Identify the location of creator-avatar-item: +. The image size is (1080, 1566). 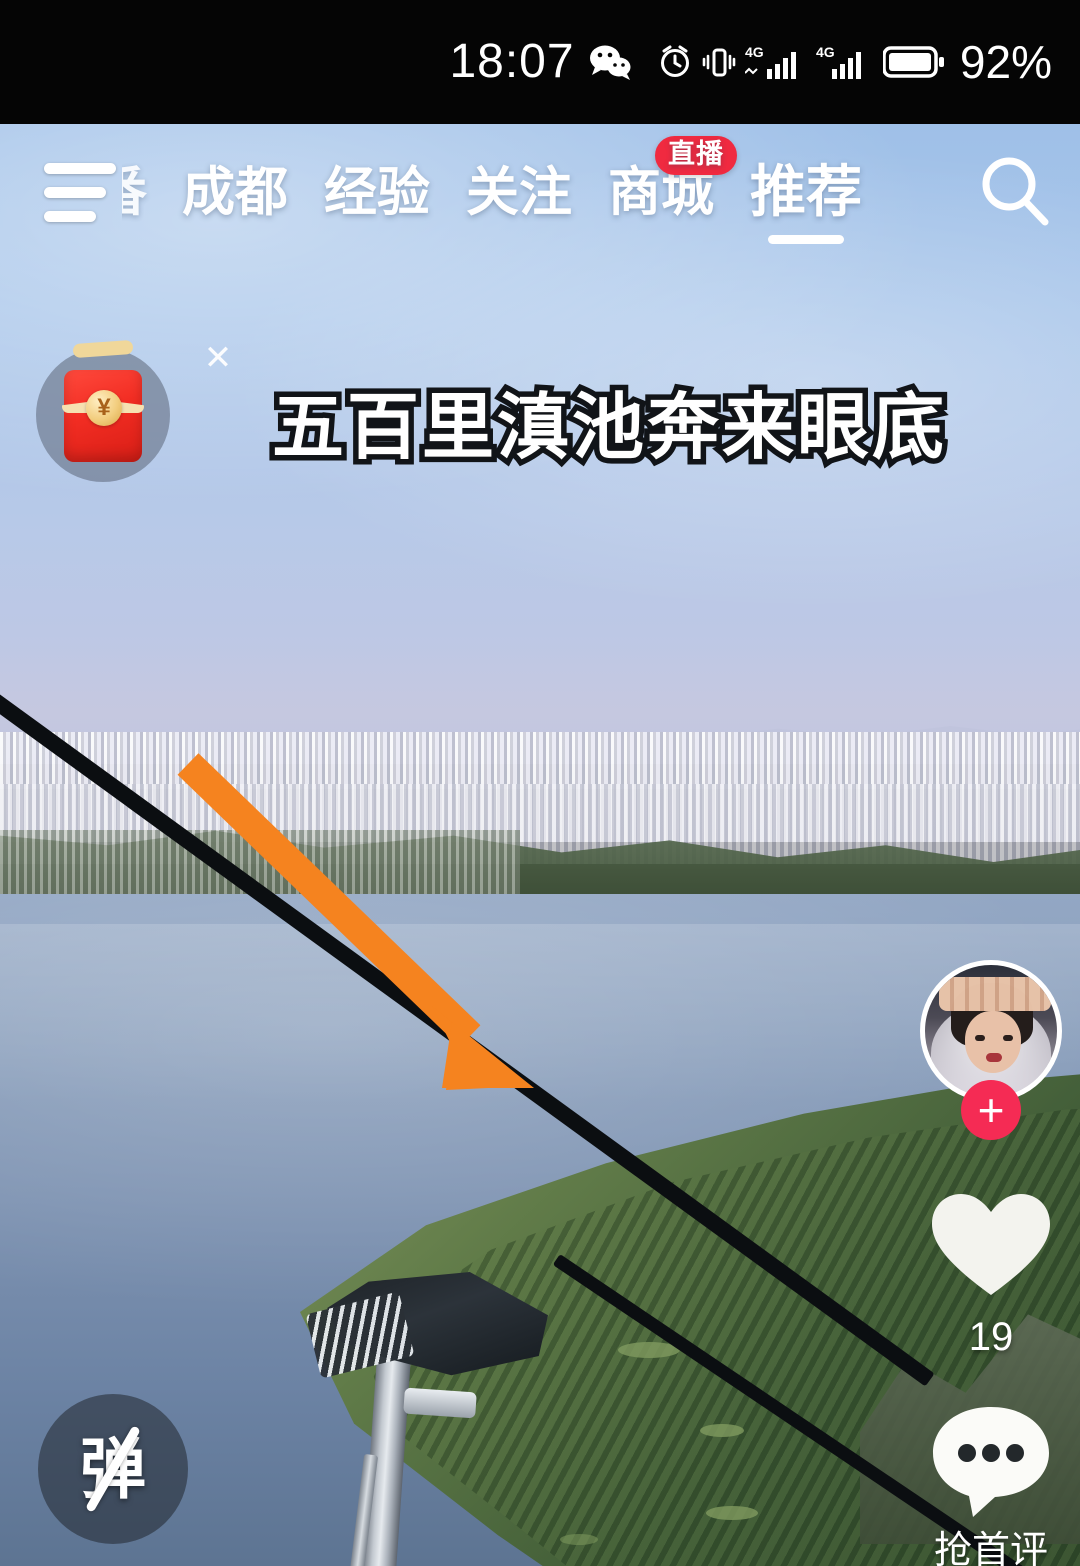
(991, 1050).